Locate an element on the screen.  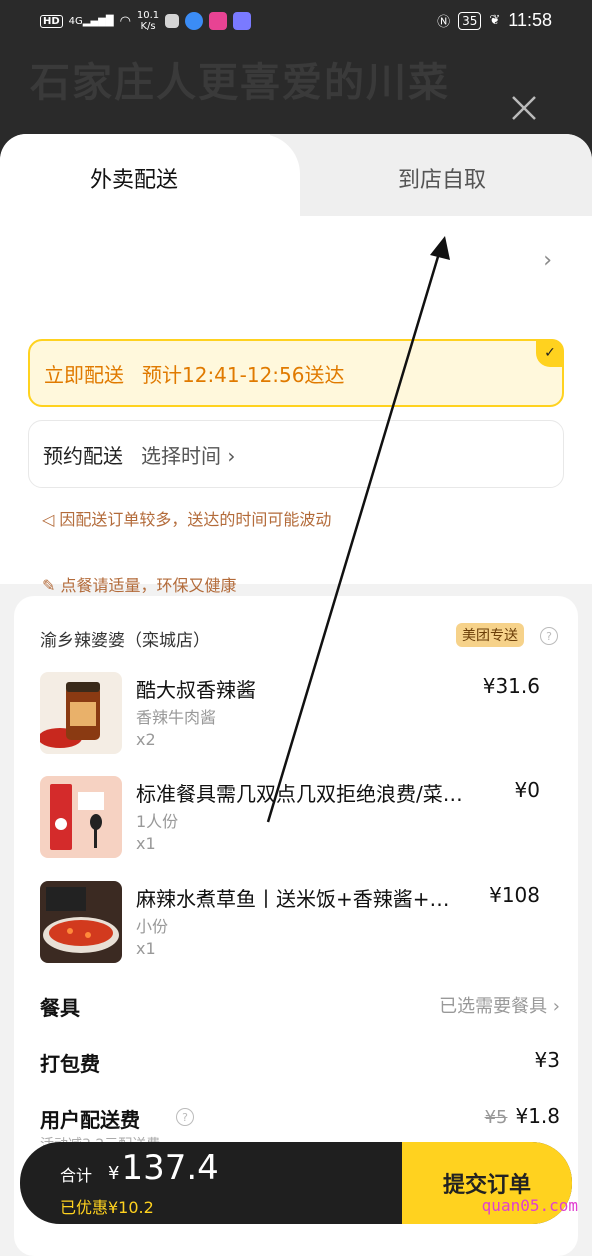
item-spec: 1人份 is located at coordinates (157, 821).